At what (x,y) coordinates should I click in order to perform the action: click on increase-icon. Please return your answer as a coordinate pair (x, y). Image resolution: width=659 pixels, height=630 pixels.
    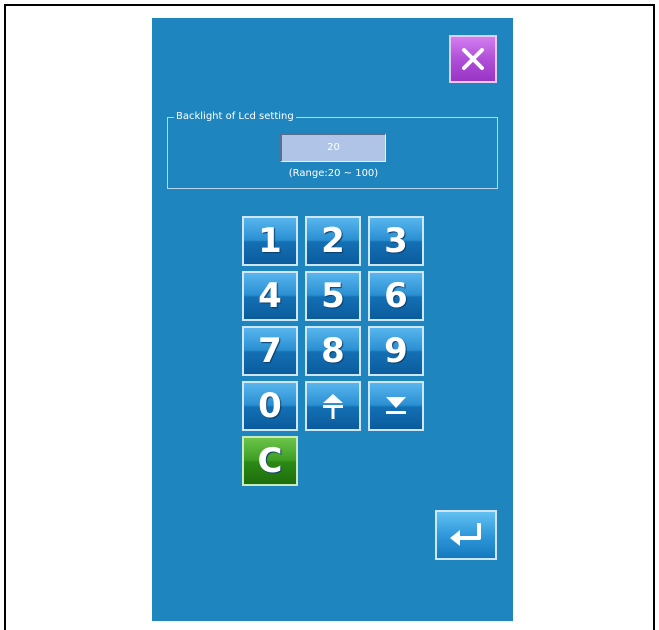
    Looking at the image, I should click on (333, 406).